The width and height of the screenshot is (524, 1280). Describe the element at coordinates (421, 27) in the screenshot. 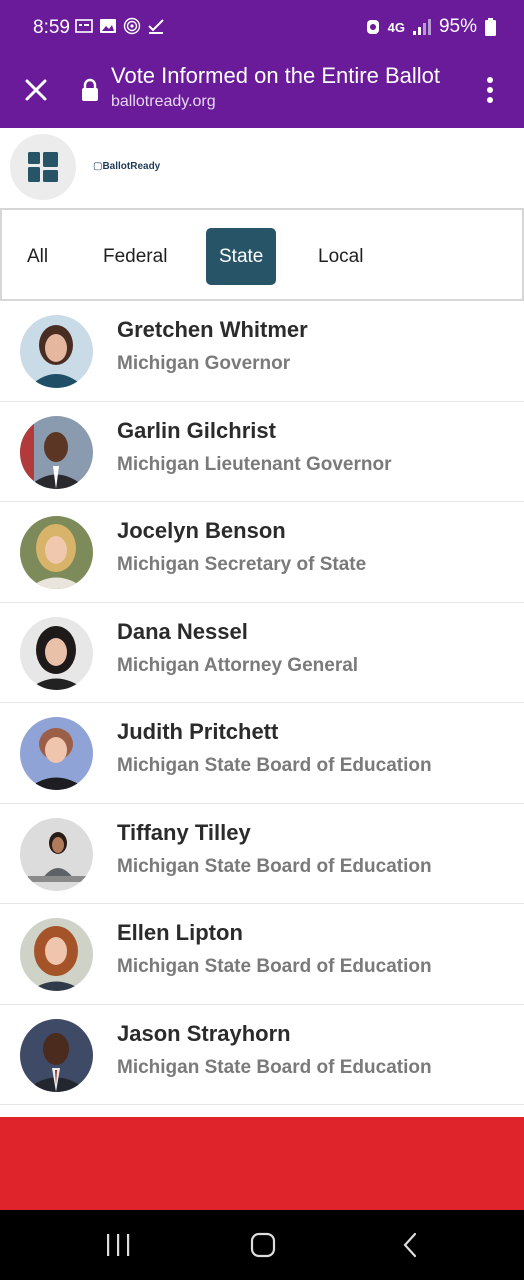

I see `signal-icon` at that location.